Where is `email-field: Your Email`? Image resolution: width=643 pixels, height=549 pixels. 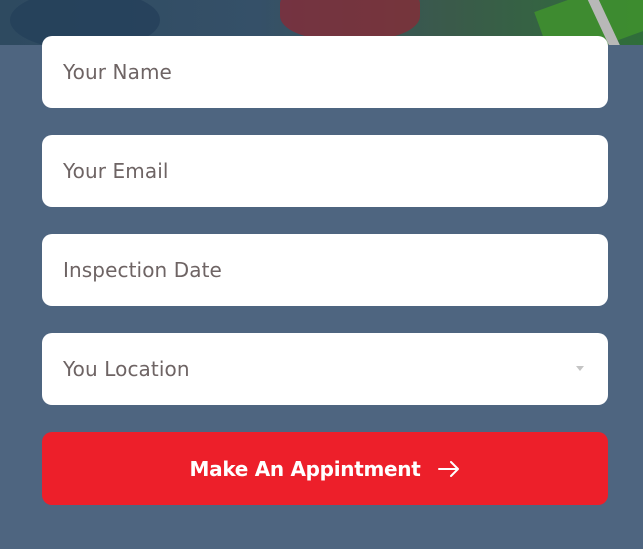
email-field: Your Email is located at coordinates (325, 171).